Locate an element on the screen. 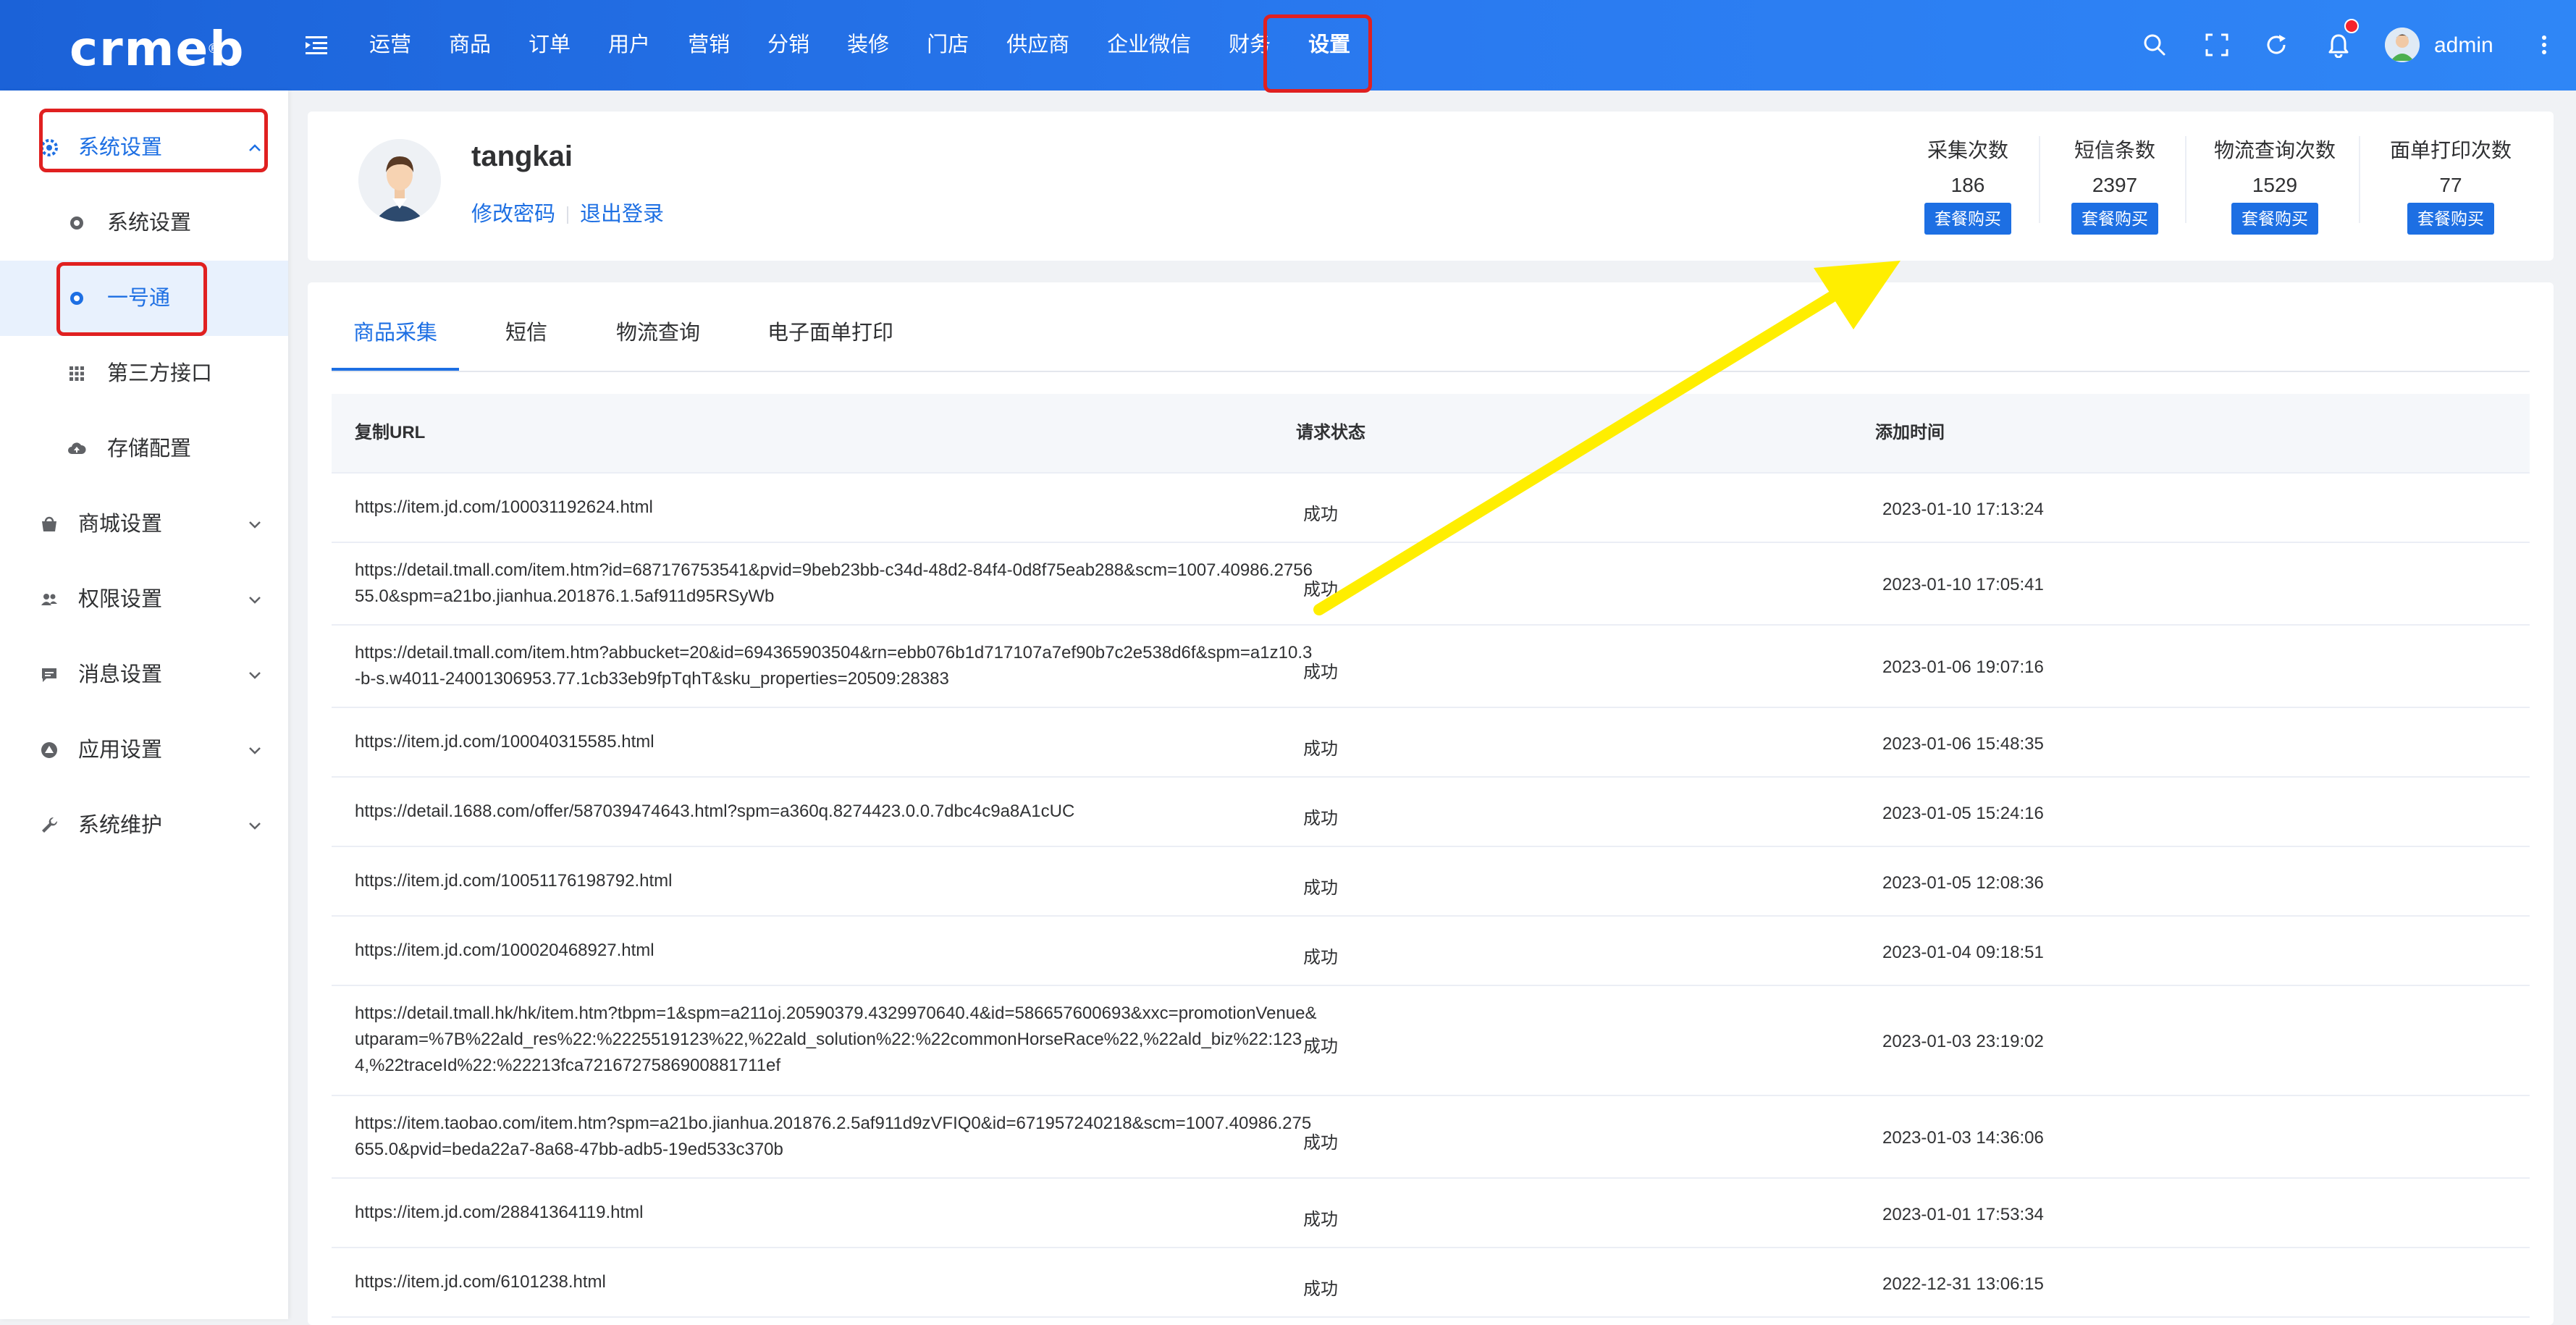 The image size is (2576, 1325). column-header-url: 复制URL is located at coordinates (390, 432).